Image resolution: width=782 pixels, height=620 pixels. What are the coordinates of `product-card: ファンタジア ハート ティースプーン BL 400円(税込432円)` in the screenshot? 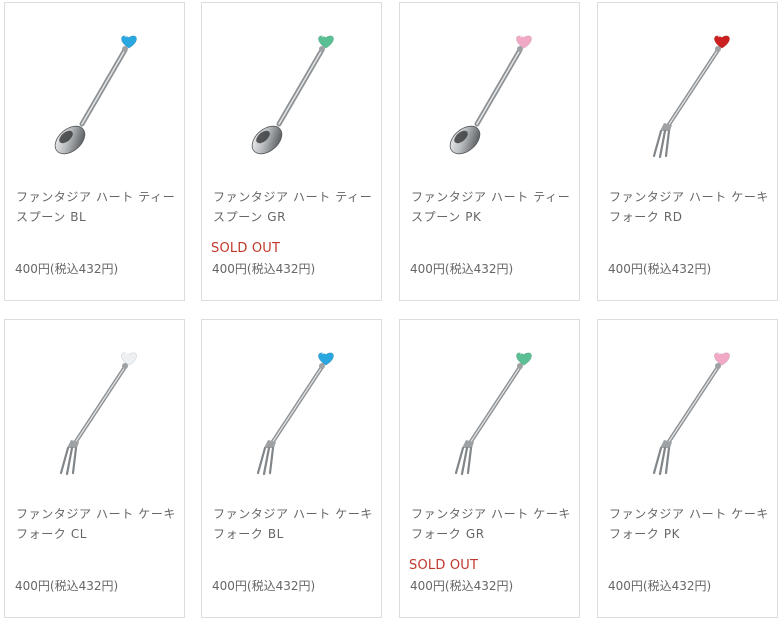 It's located at (94, 151).